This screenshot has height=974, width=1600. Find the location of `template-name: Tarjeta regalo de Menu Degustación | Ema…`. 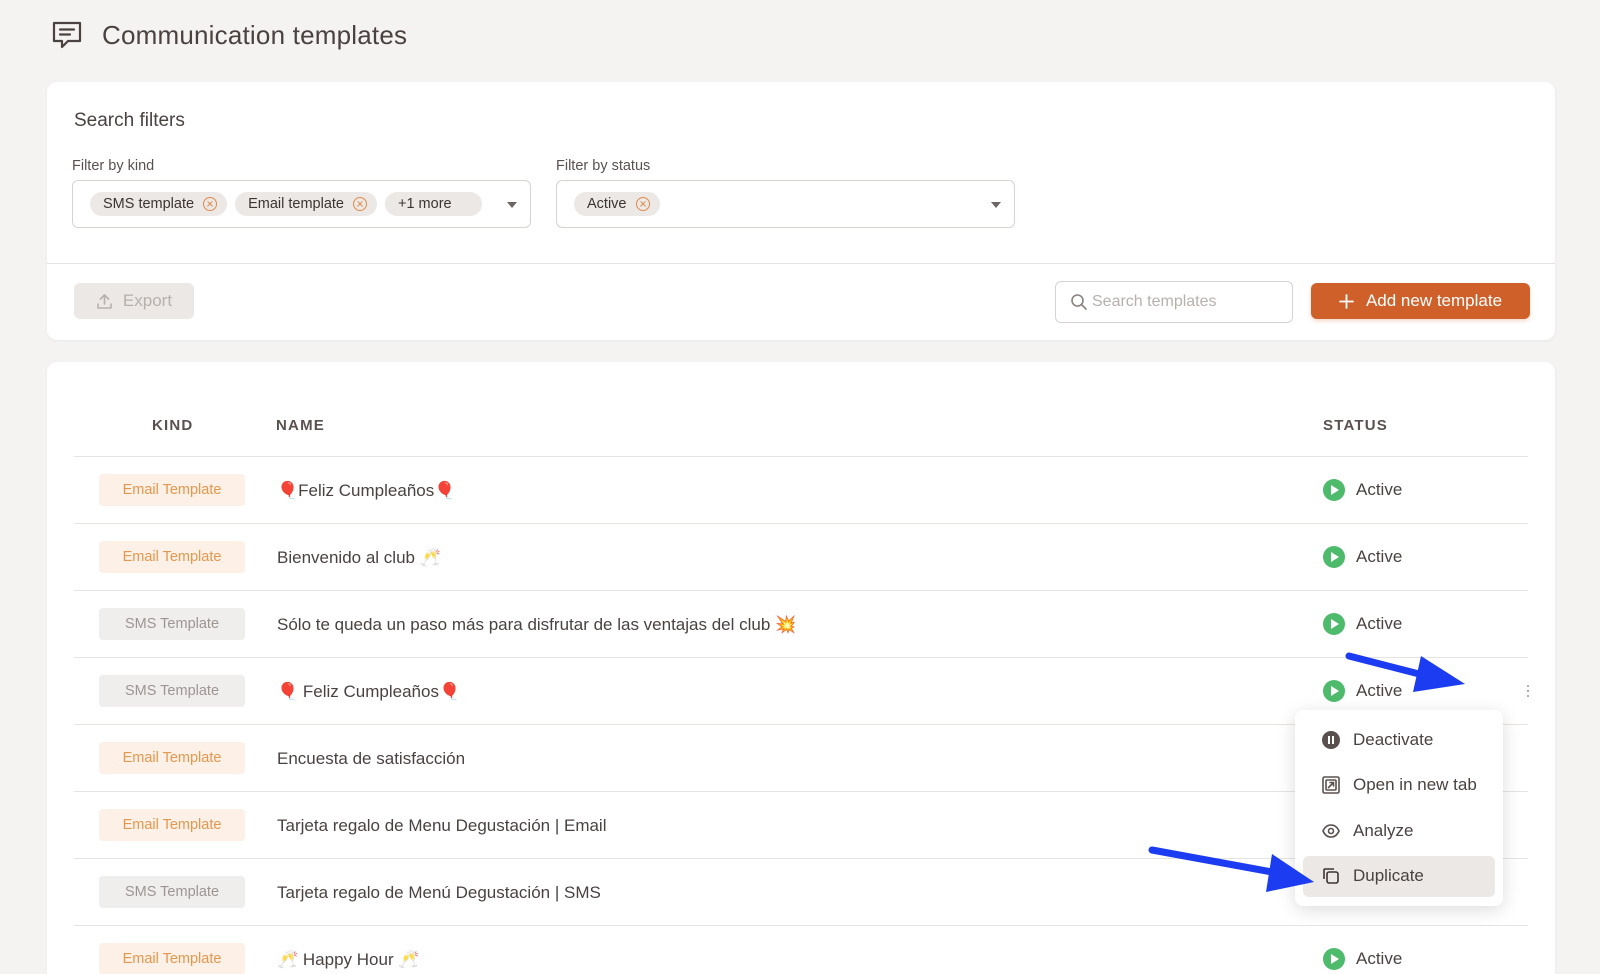

template-name: Tarjeta regalo de Menu Degustación | Ema… is located at coordinates (441, 826).